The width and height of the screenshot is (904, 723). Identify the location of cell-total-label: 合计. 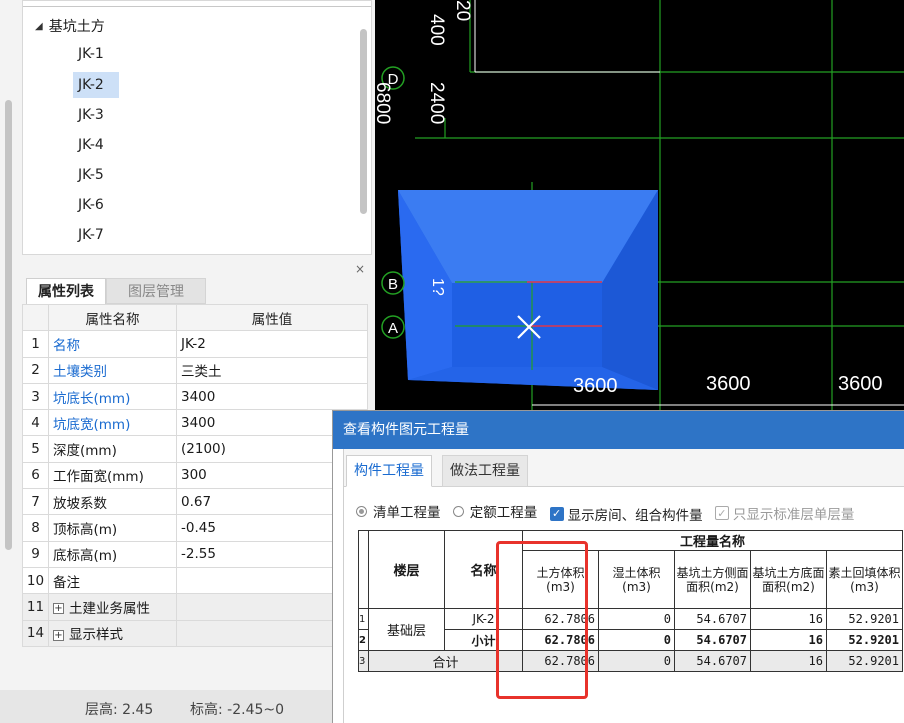
(445, 661).